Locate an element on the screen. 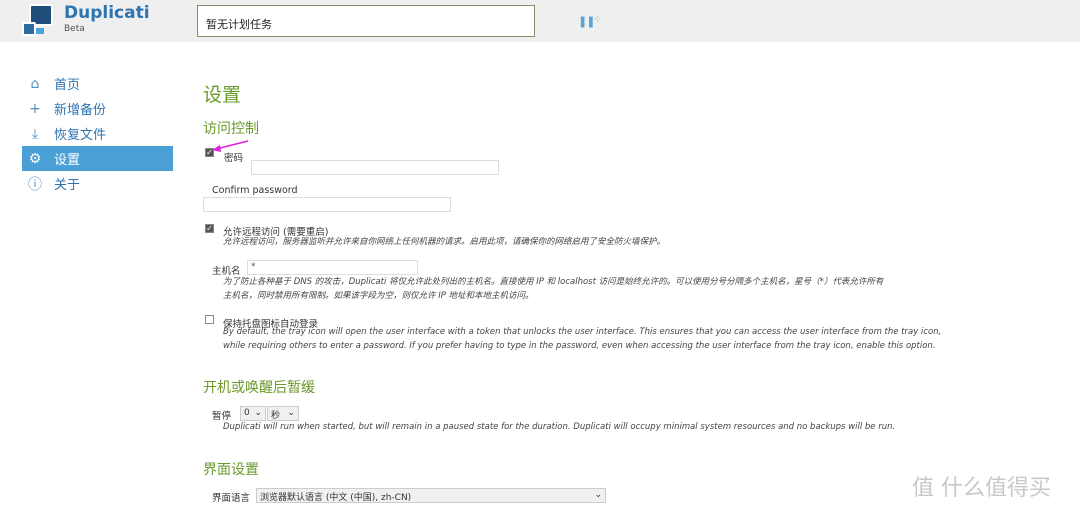 Image resolution: width=1080 pixels, height=510 pixels. confirm-password-input is located at coordinates (327, 204).